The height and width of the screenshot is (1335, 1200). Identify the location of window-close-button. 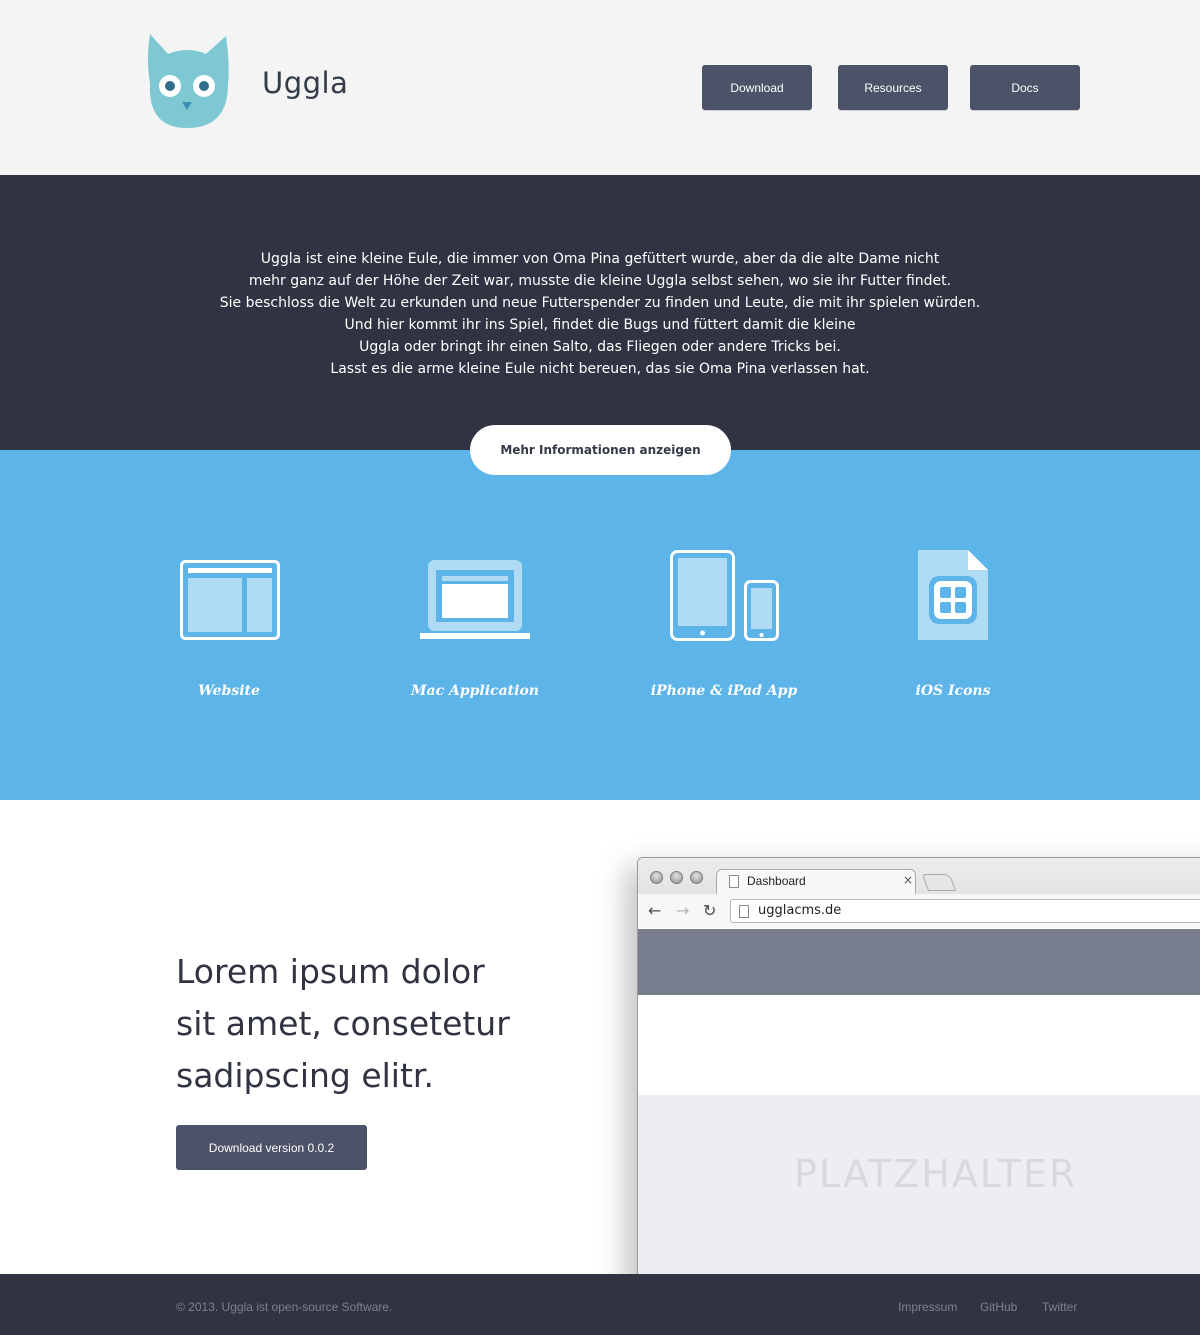
(656, 877).